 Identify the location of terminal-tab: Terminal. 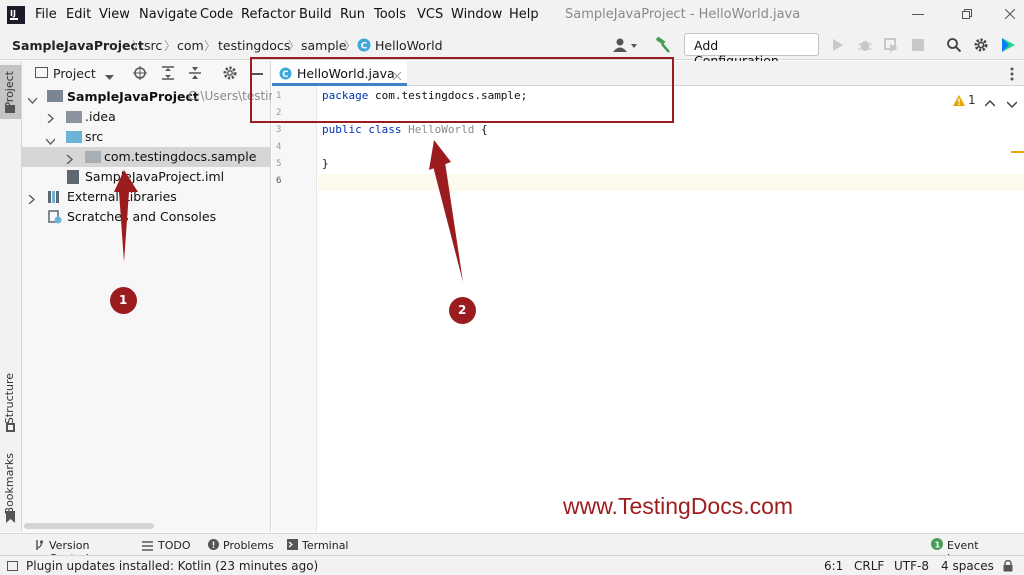
(318, 545).